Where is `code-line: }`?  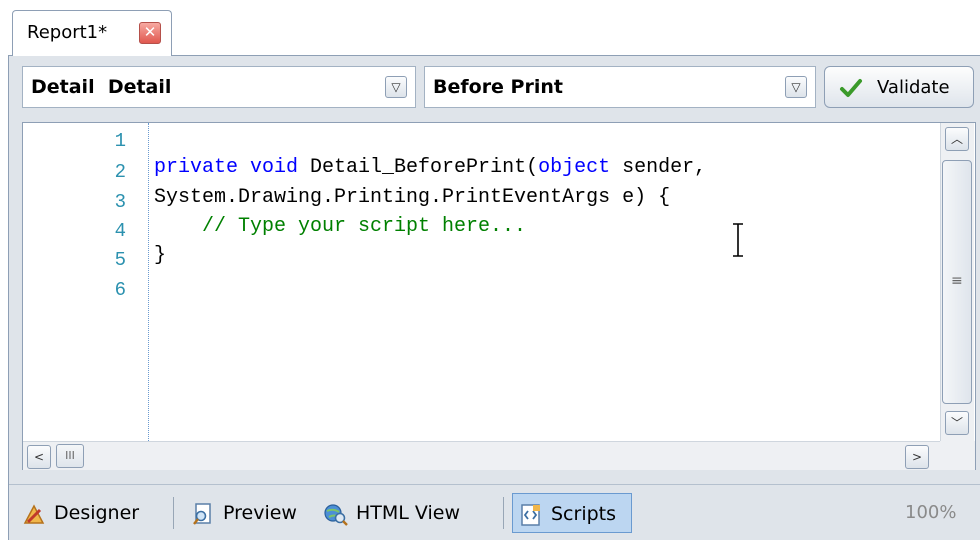 code-line: } is located at coordinates (160, 255).